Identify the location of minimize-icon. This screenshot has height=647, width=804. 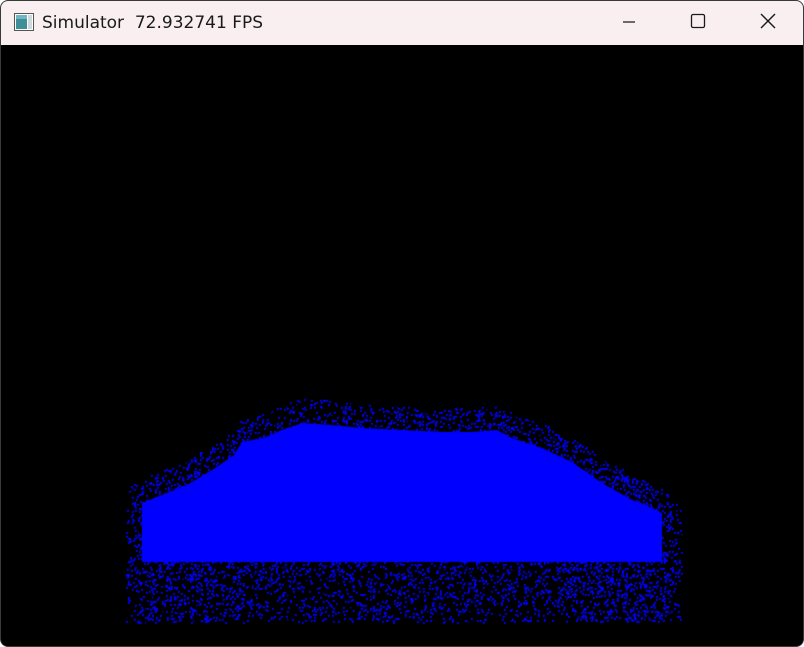
(629, 23).